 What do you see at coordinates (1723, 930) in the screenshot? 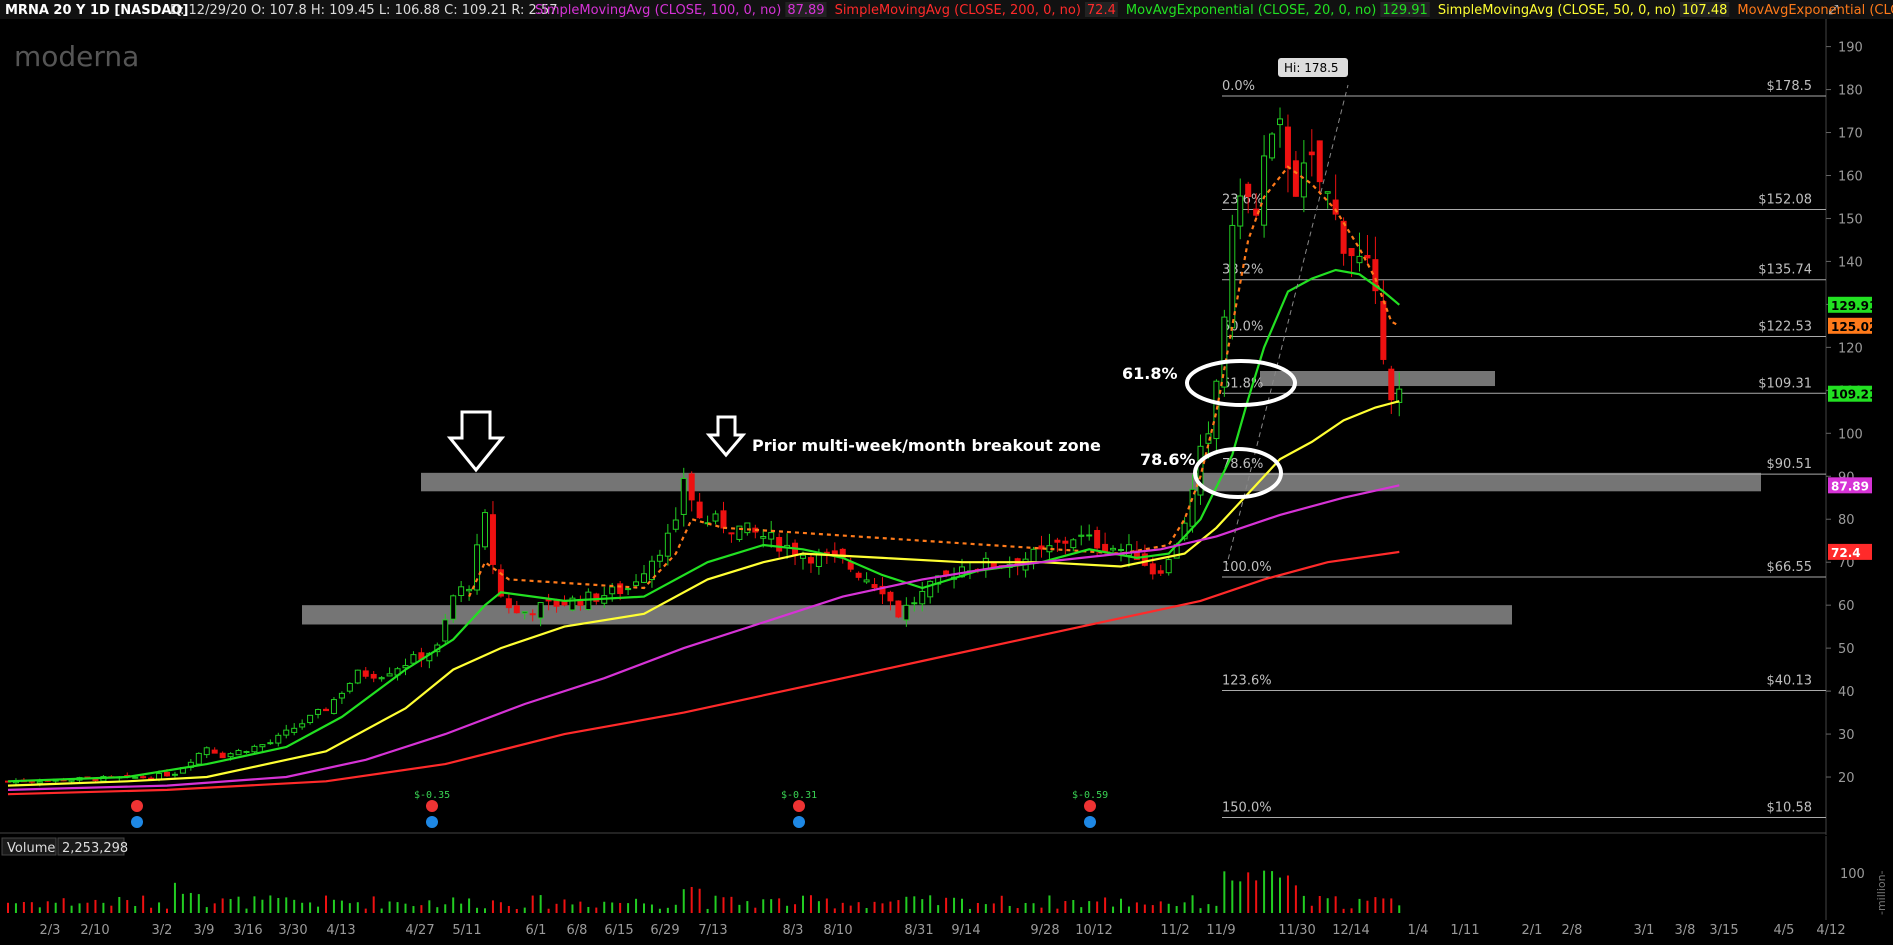
I see `x-tick-label: 3/15` at bounding box center [1723, 930].